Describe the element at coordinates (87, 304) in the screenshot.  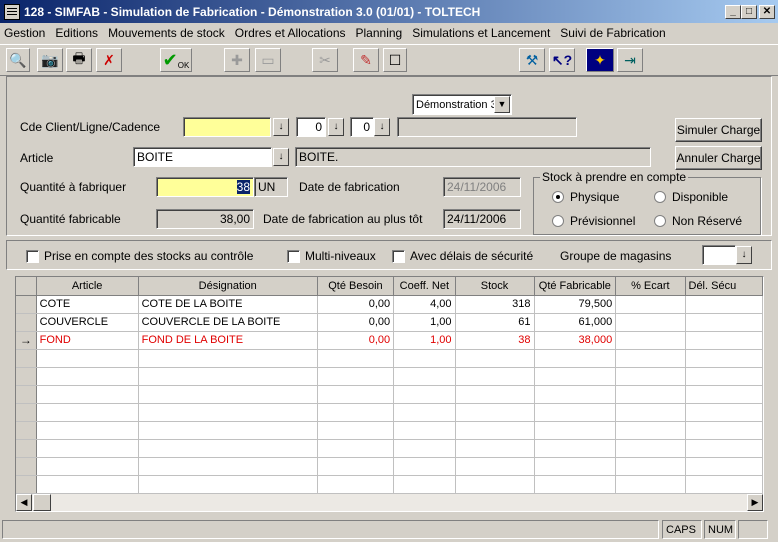
I see `table-cell: COTE` at that location.